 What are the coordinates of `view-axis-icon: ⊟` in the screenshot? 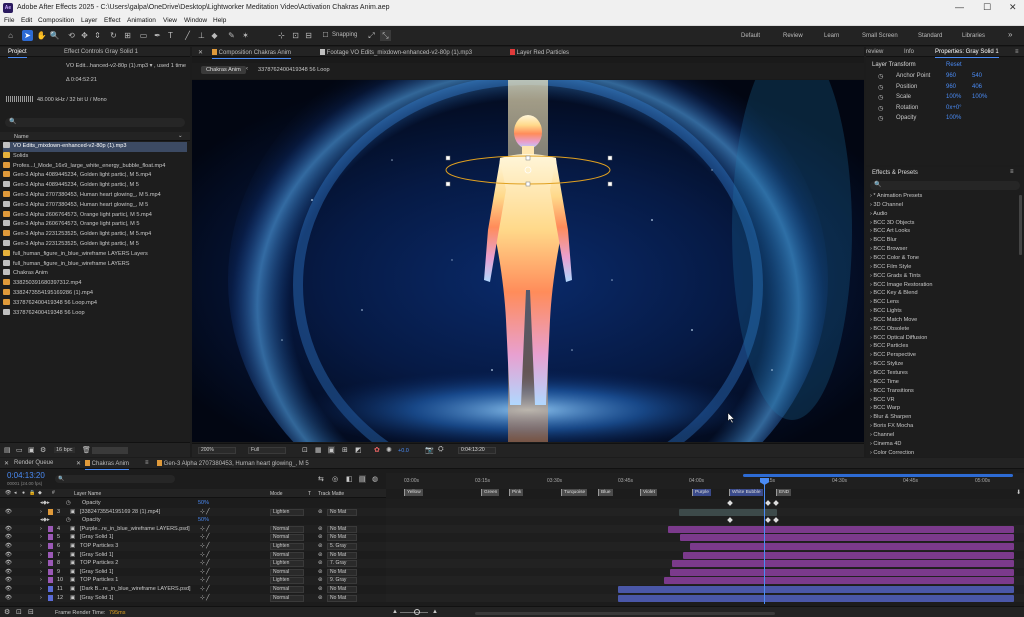 It's located at (308, 35).